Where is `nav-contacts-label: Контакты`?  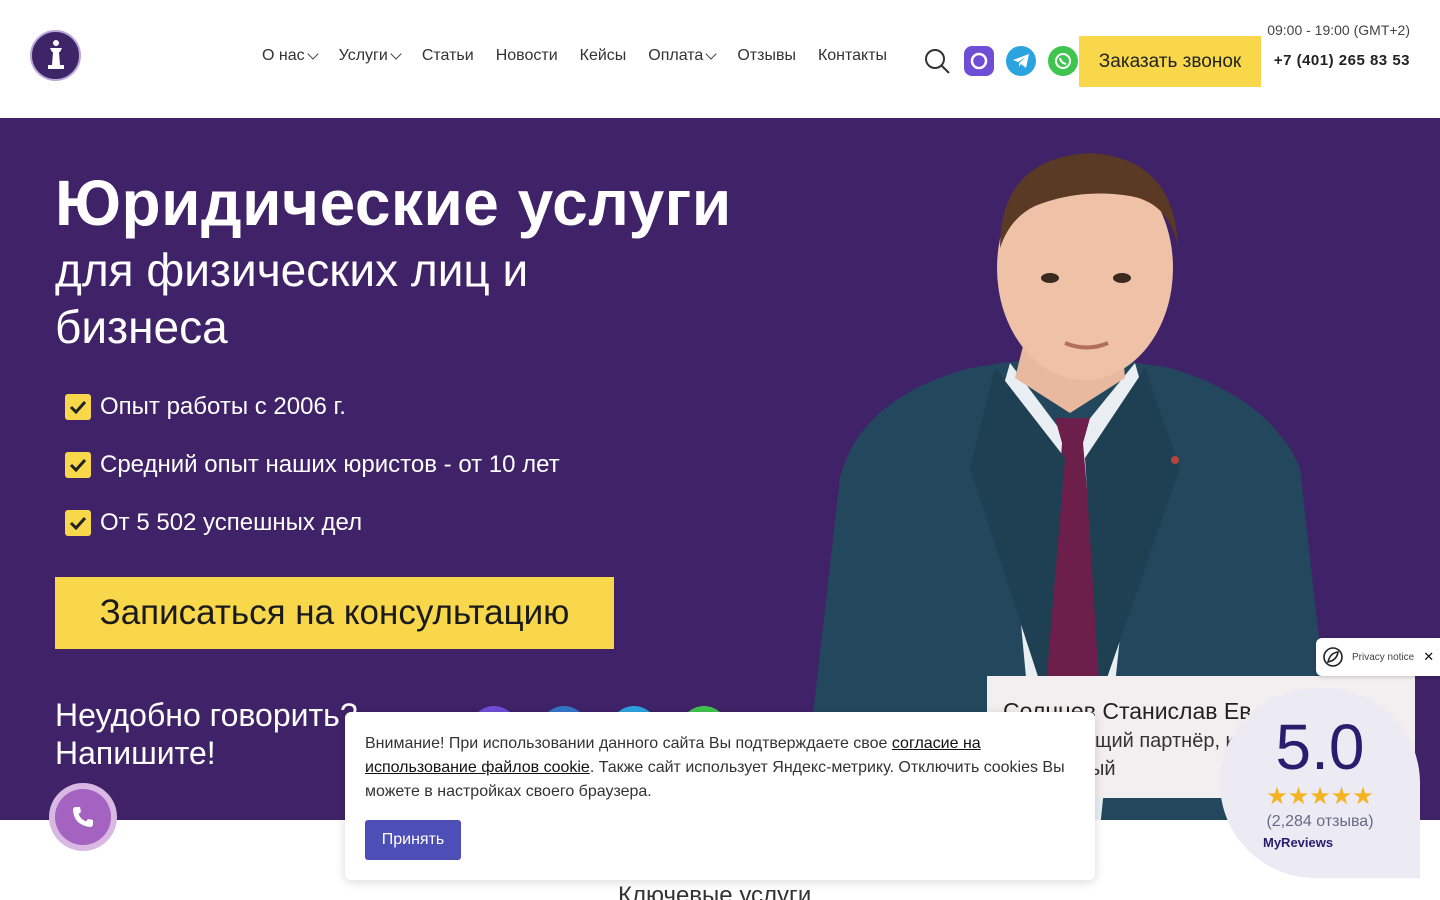
nav-contacts-label: Контакты is located at coordinates (852, 55).